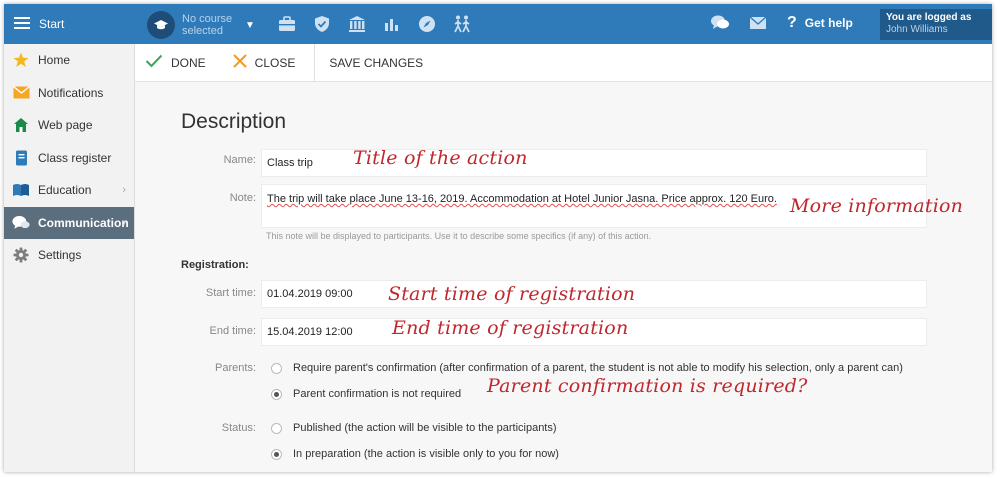  Describe the element at coordinates (188, 62) in the screenshot. I see `done-label: DONE` at that location.